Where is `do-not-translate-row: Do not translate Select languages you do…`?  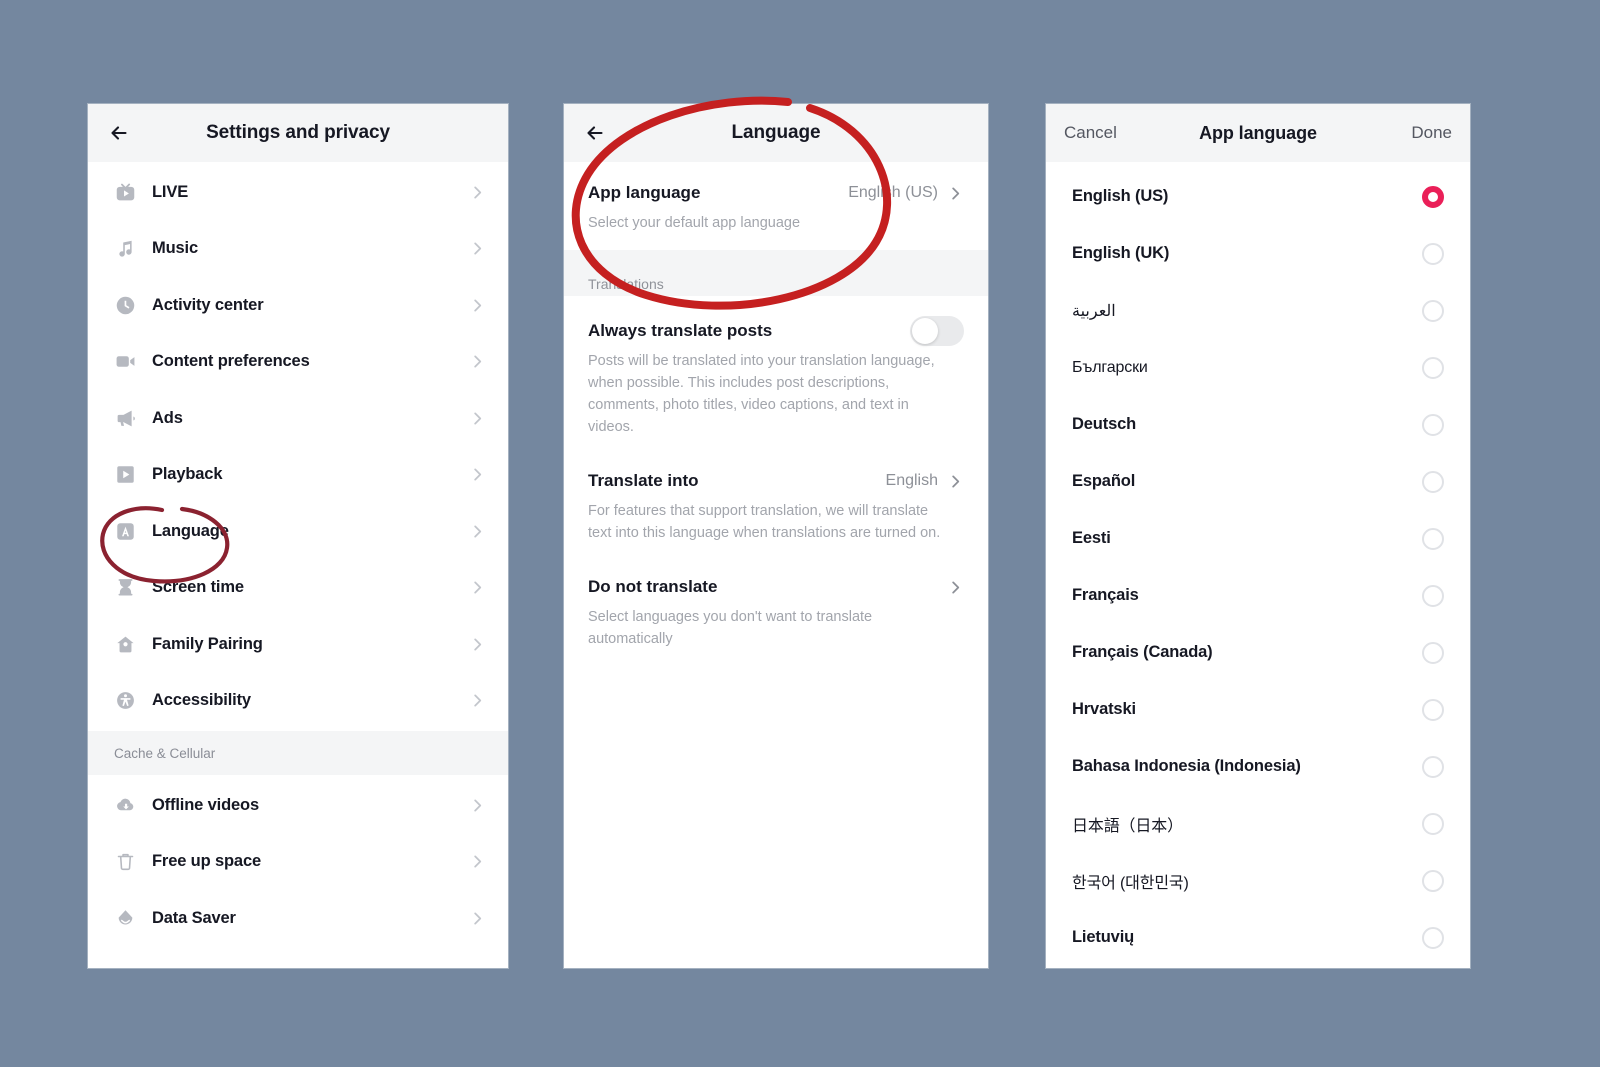 do-not-translate-row: Do not translate Select languages you do… is located at coordinates (776, 610).